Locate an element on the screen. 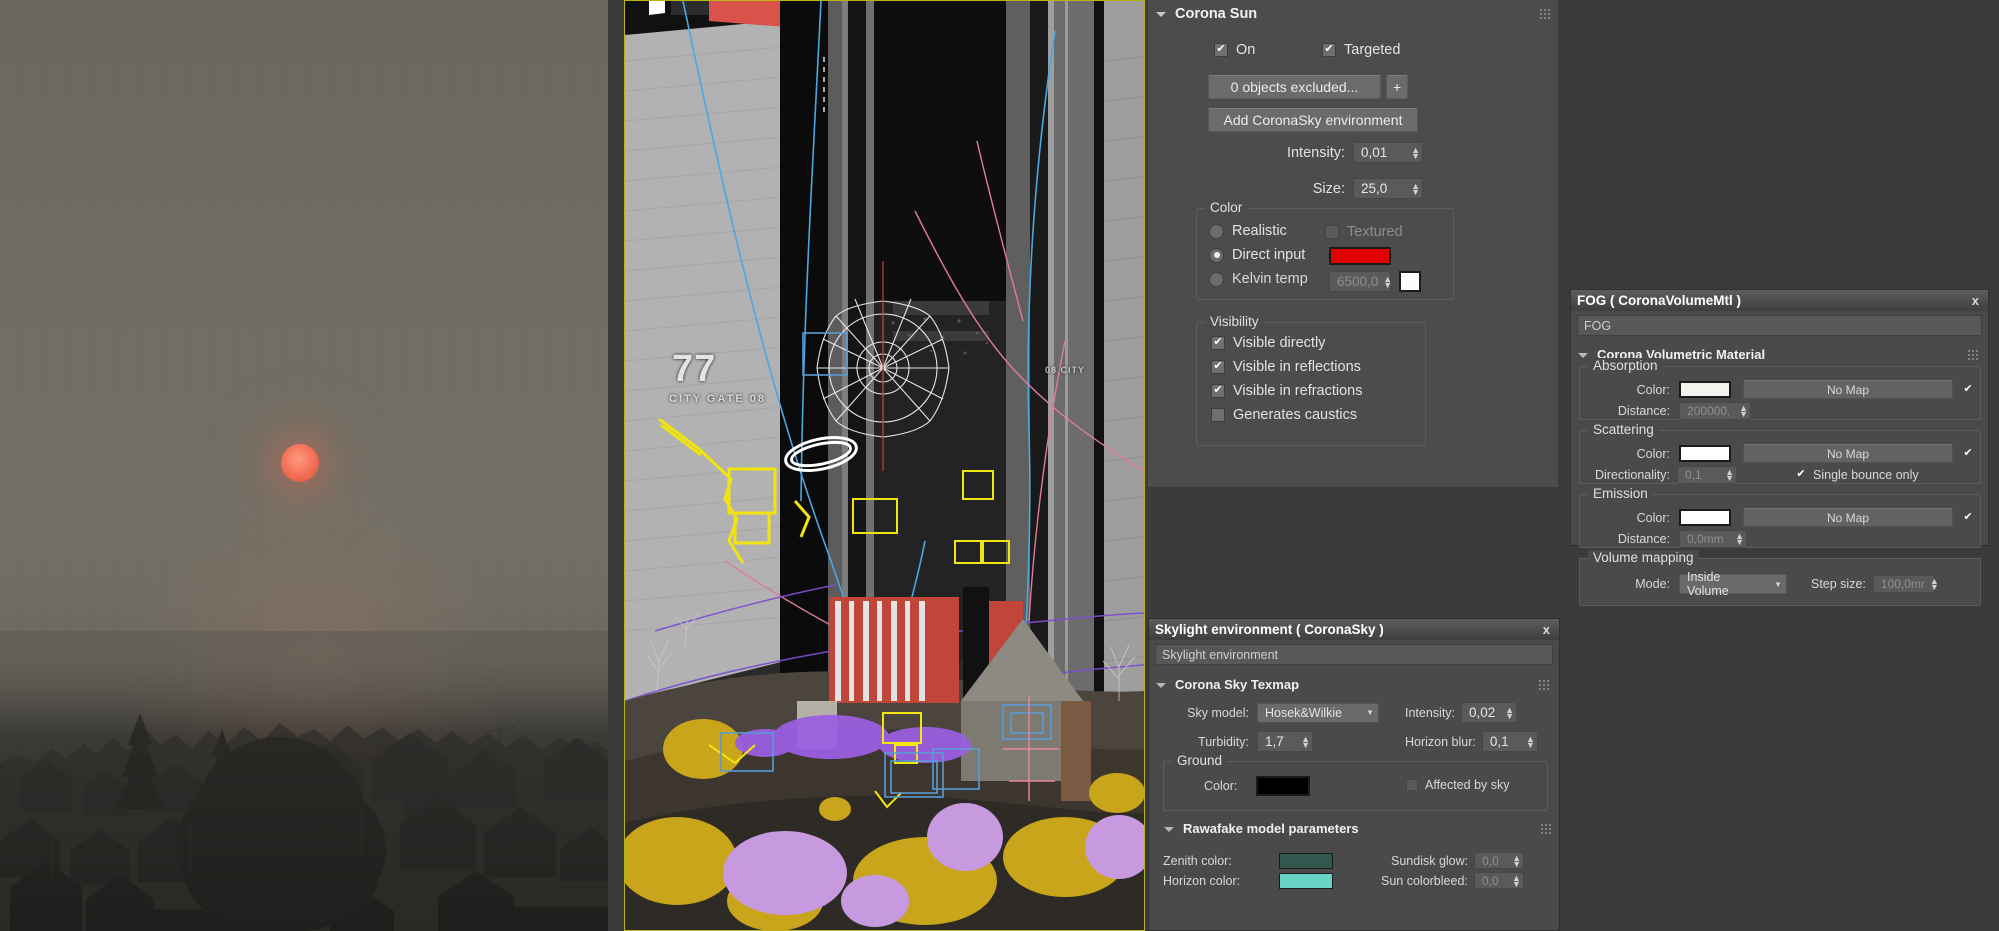  absorption-distance-row: Distance: 200000, ▲ ▼ is located at coordinates (1670, 411).